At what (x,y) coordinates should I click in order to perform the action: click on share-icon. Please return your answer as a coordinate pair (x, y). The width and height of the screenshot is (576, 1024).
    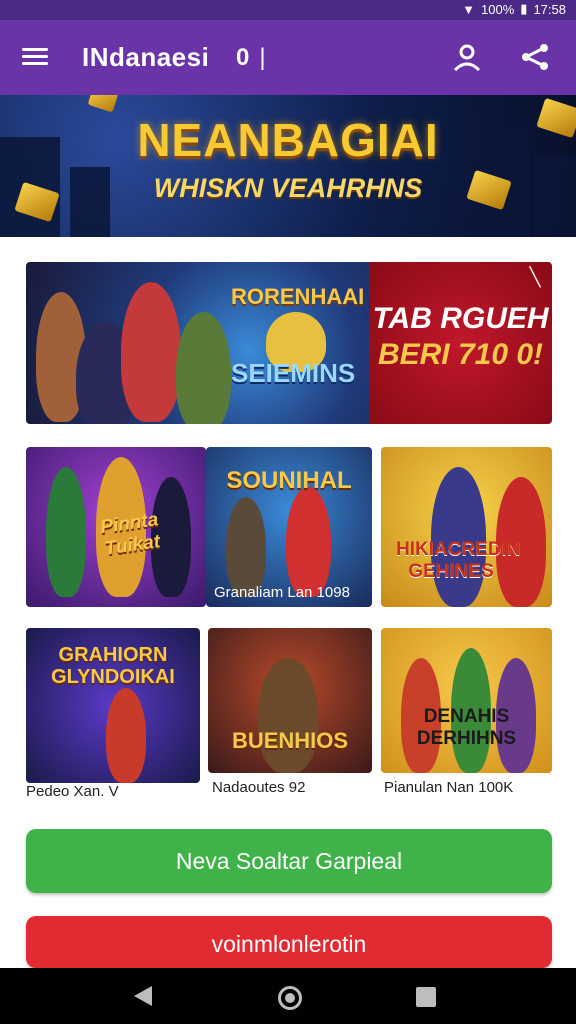
    Looking at the image, I should click on (535, 57).